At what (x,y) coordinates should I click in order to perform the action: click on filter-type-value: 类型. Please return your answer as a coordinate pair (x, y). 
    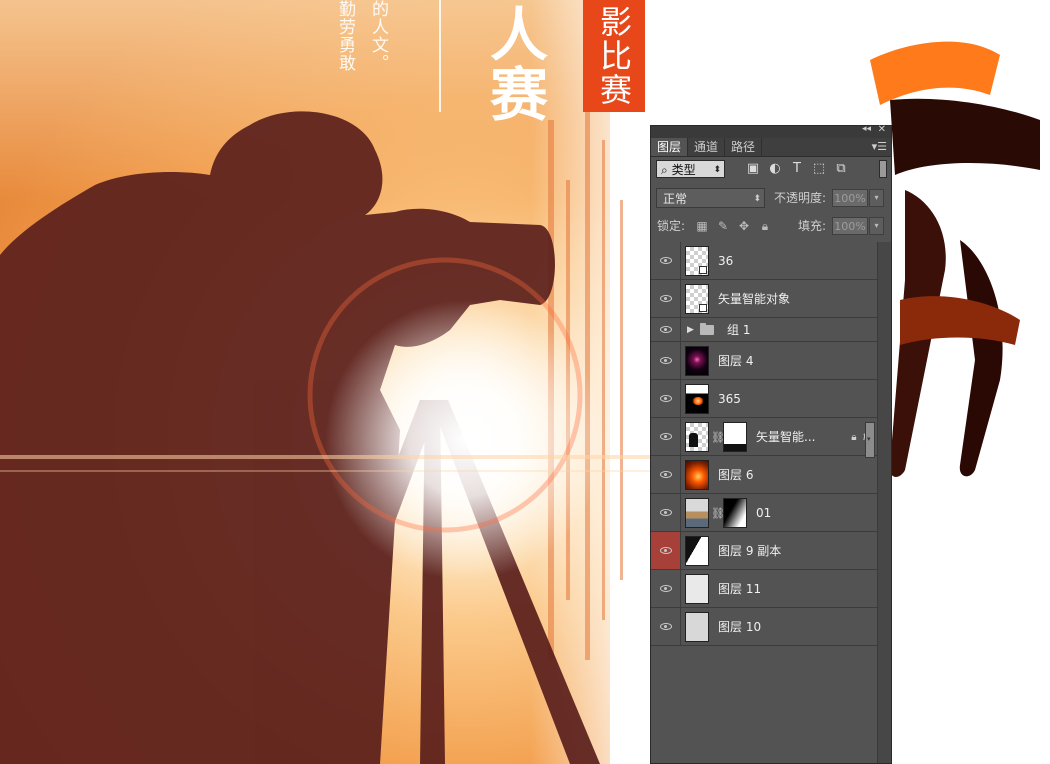
    Looking at the image, I should click on (683, 170).